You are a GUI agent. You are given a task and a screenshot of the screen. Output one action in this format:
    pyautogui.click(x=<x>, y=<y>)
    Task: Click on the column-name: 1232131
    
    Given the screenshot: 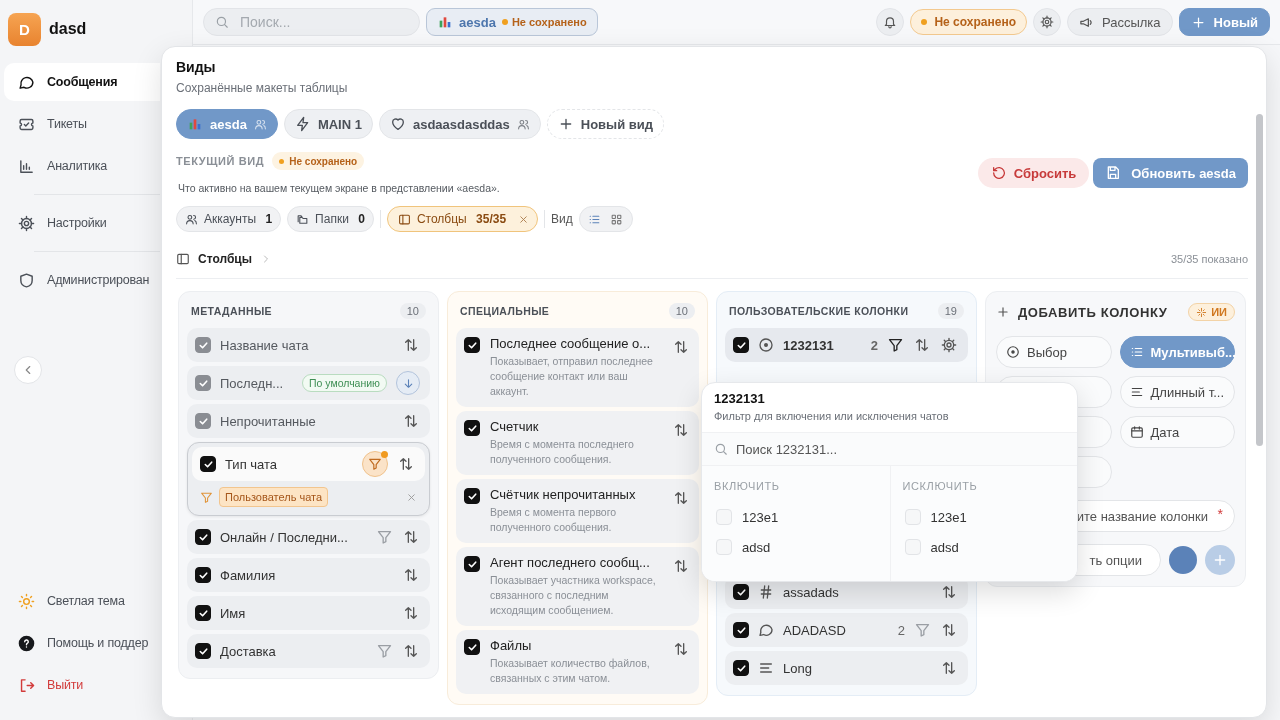 What is the action you would take?
    pyautogui.click(x=809, y=345)
    